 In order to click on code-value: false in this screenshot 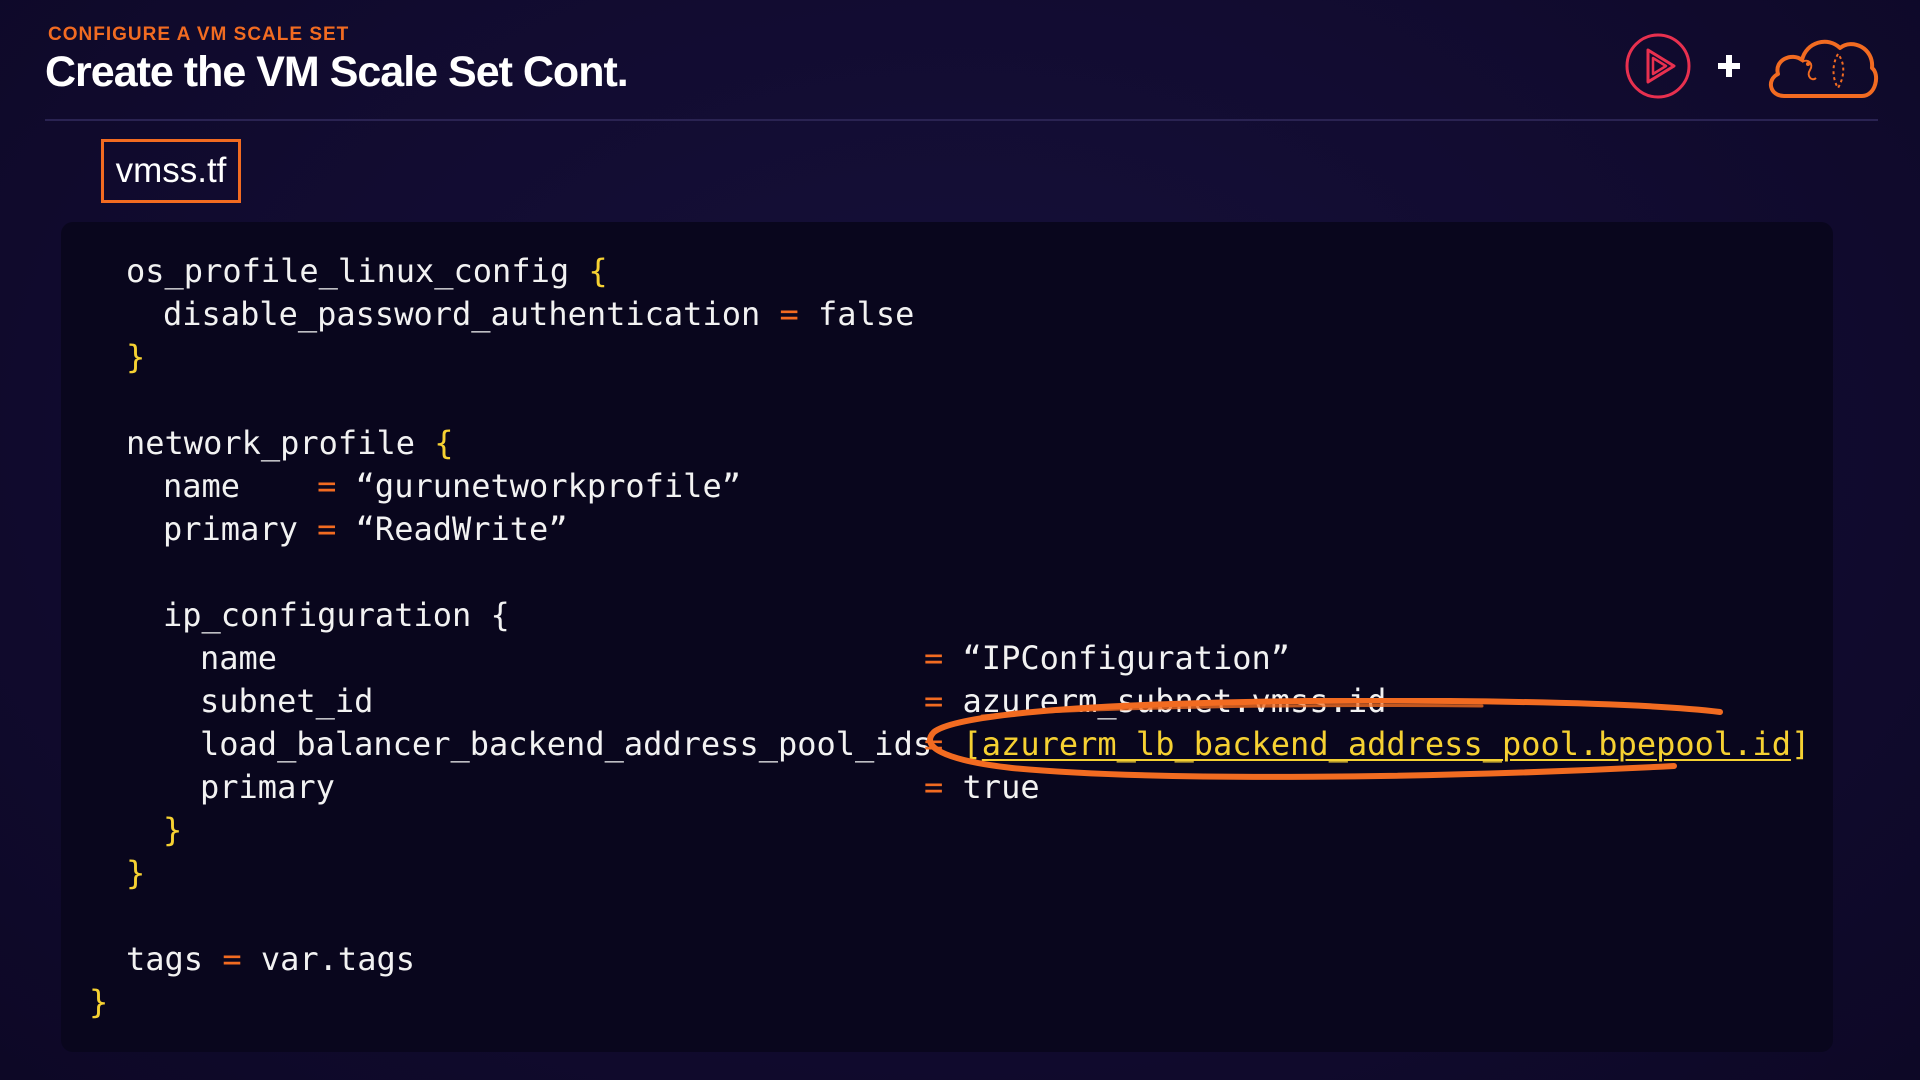, I will do `click(856, 314)`.